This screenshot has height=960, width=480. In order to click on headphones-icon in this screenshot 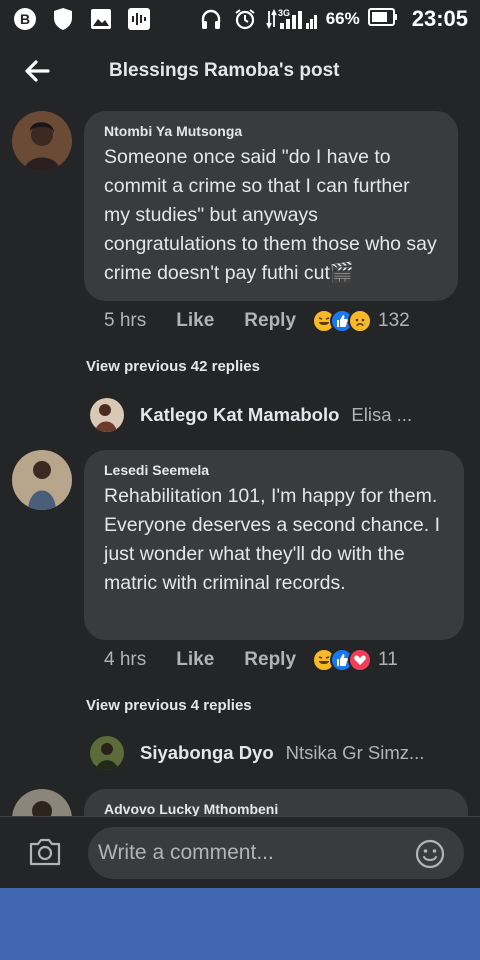, I will do `click(211, 19)`.